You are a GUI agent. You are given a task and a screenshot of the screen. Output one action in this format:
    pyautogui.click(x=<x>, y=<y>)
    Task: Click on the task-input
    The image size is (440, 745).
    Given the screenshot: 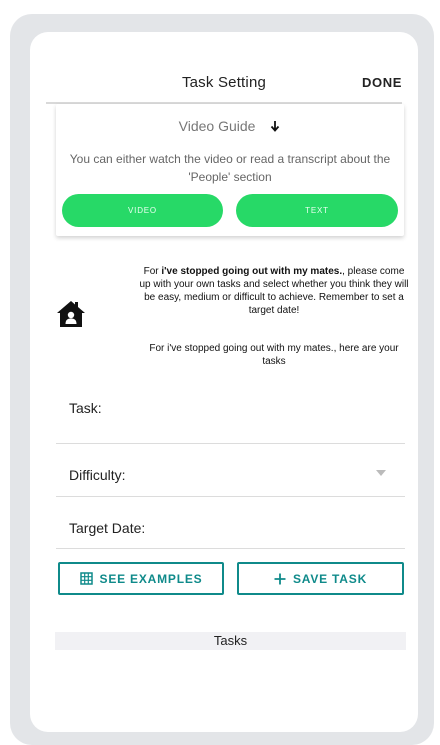 What is the action you would take?
    pyautogui.click(x=230, y=443)
    